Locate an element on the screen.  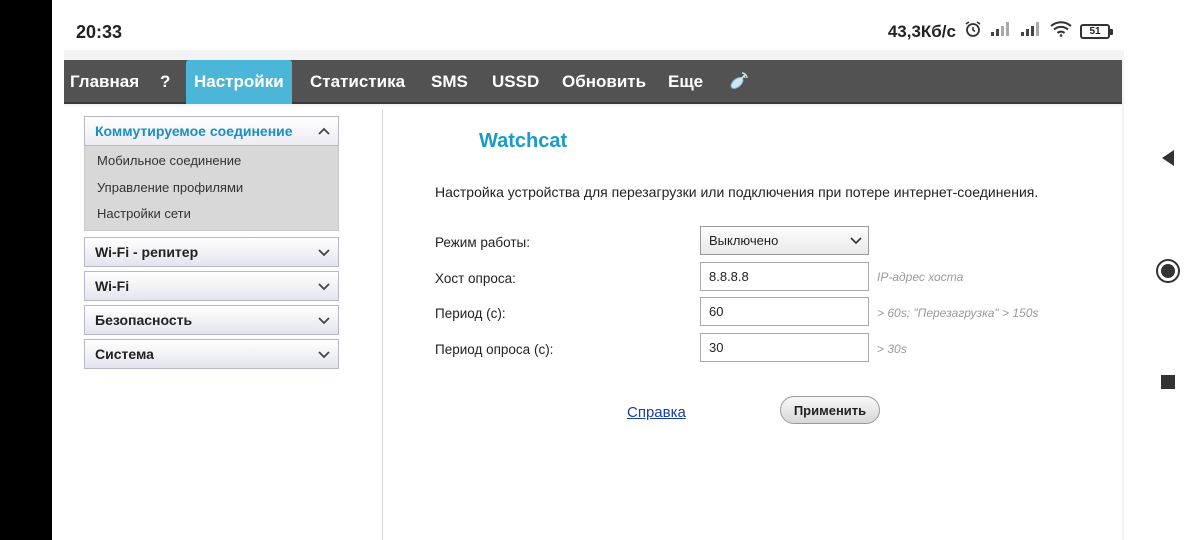
status-clock: 20:33 is located at coordinates (99, 32).